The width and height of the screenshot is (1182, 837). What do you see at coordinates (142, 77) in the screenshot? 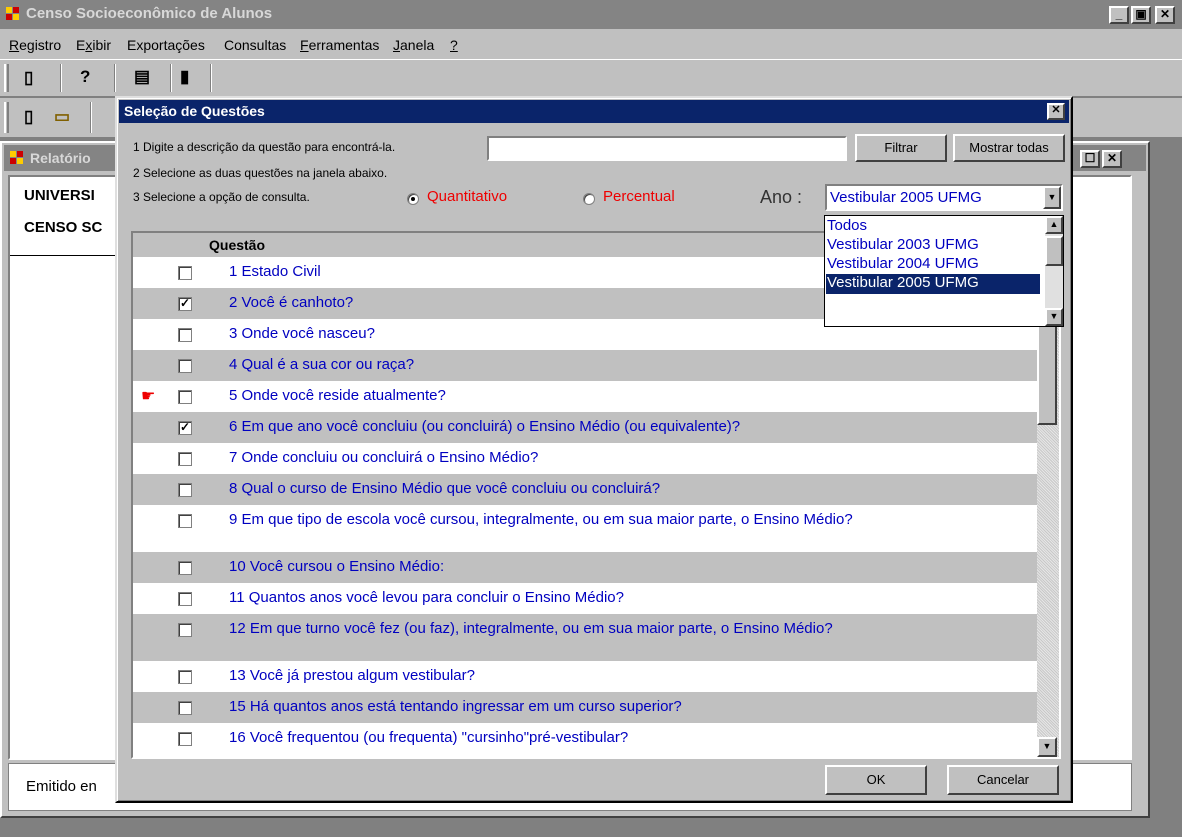
I see `print-icon: ▤` at bounding box center [142, 77].